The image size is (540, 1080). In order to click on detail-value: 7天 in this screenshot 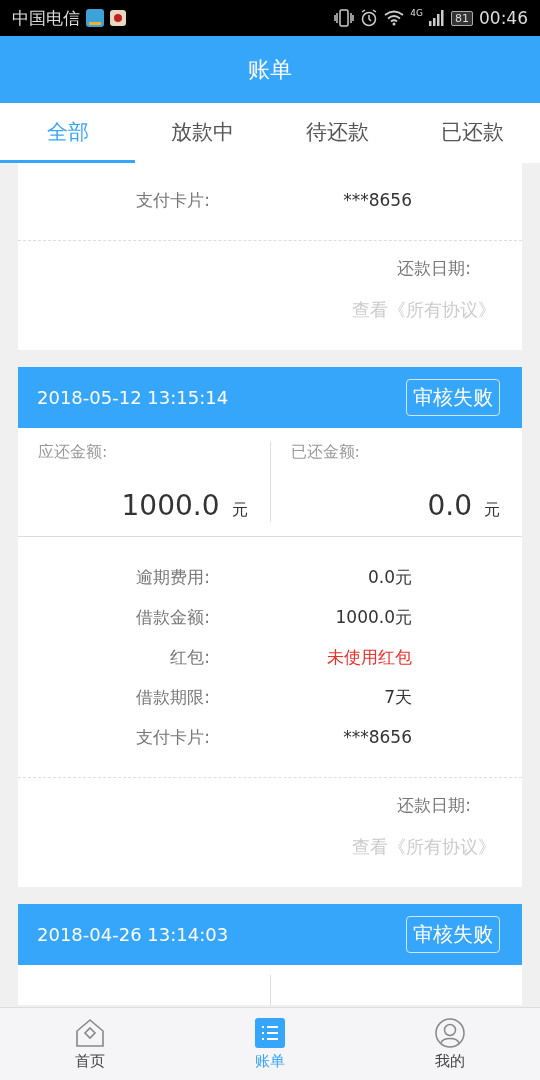, I will do `click(397, 697)`.